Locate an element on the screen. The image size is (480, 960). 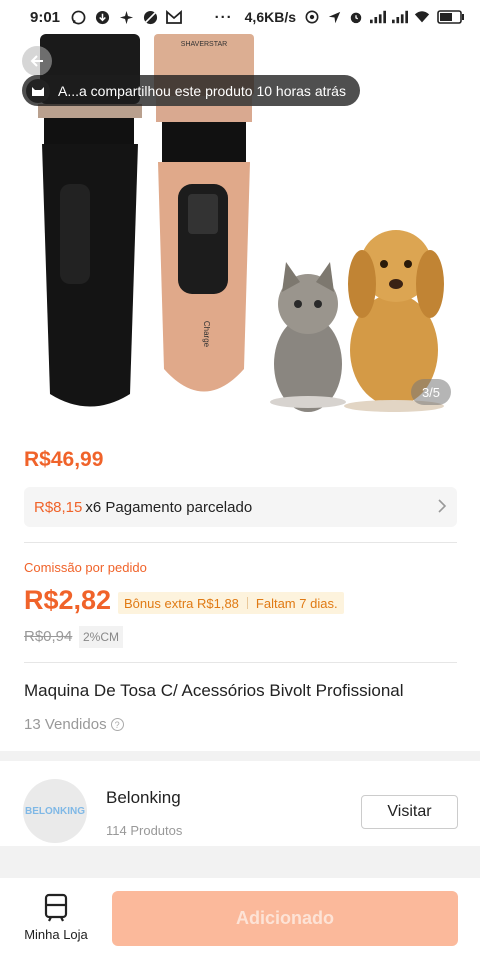
notification-icons is located at coordinates (126, 17).